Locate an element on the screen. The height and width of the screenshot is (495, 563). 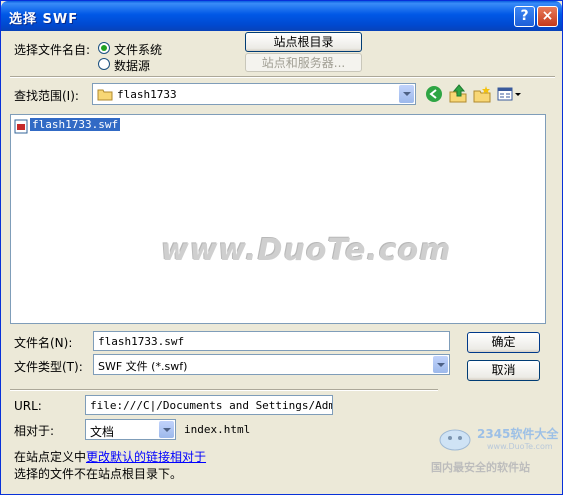
datasource-radio is located at coordinates (104, 64).